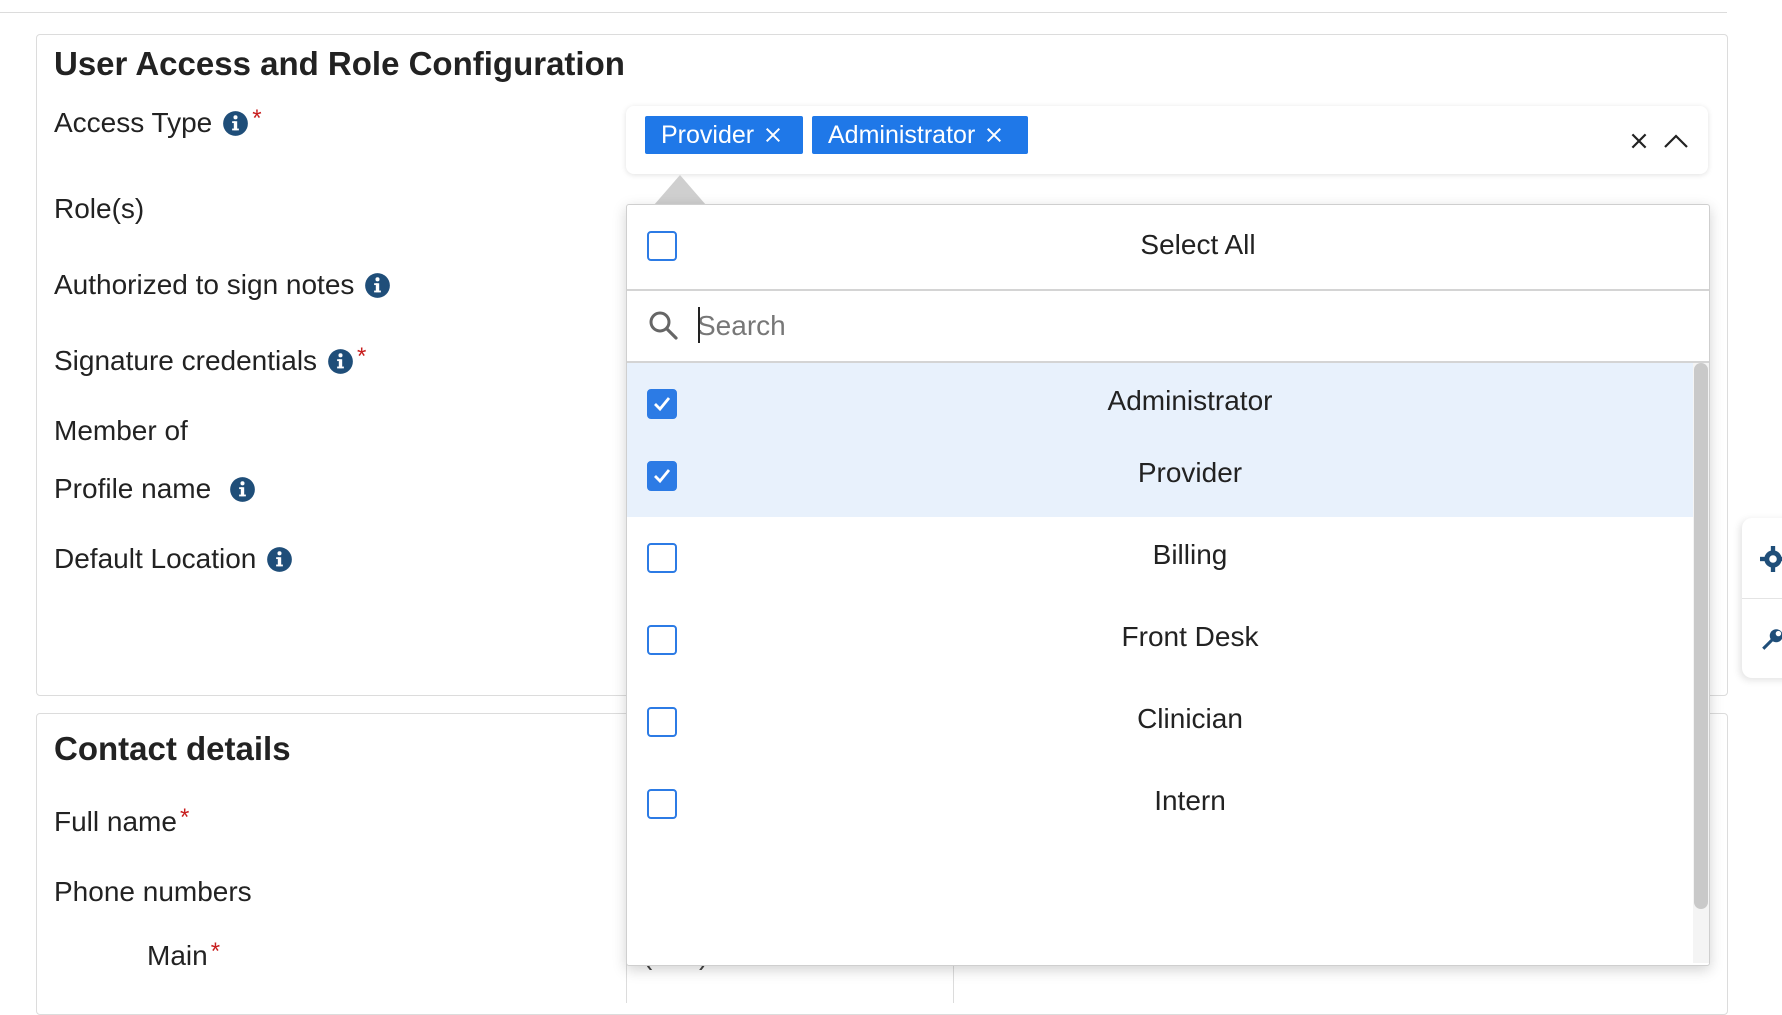  I want to click on search-input, so click(1177, 326).